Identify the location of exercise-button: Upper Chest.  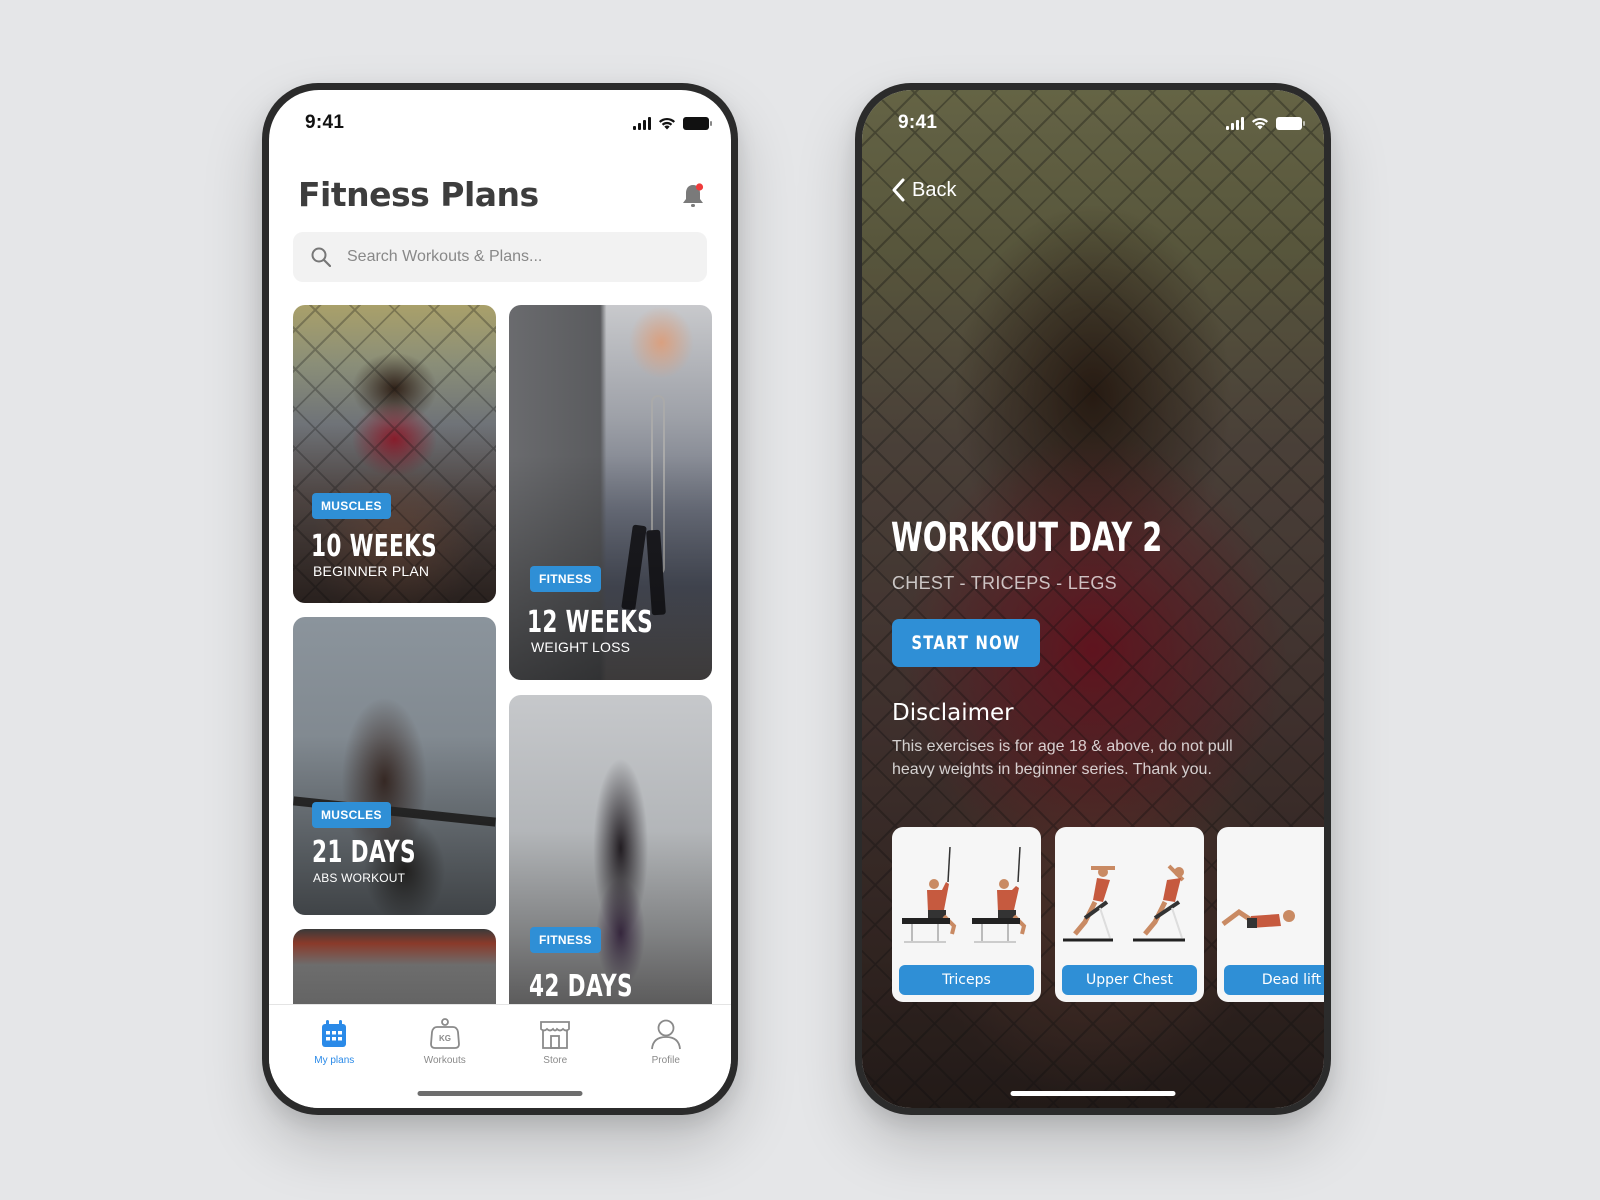
(1129, 980).